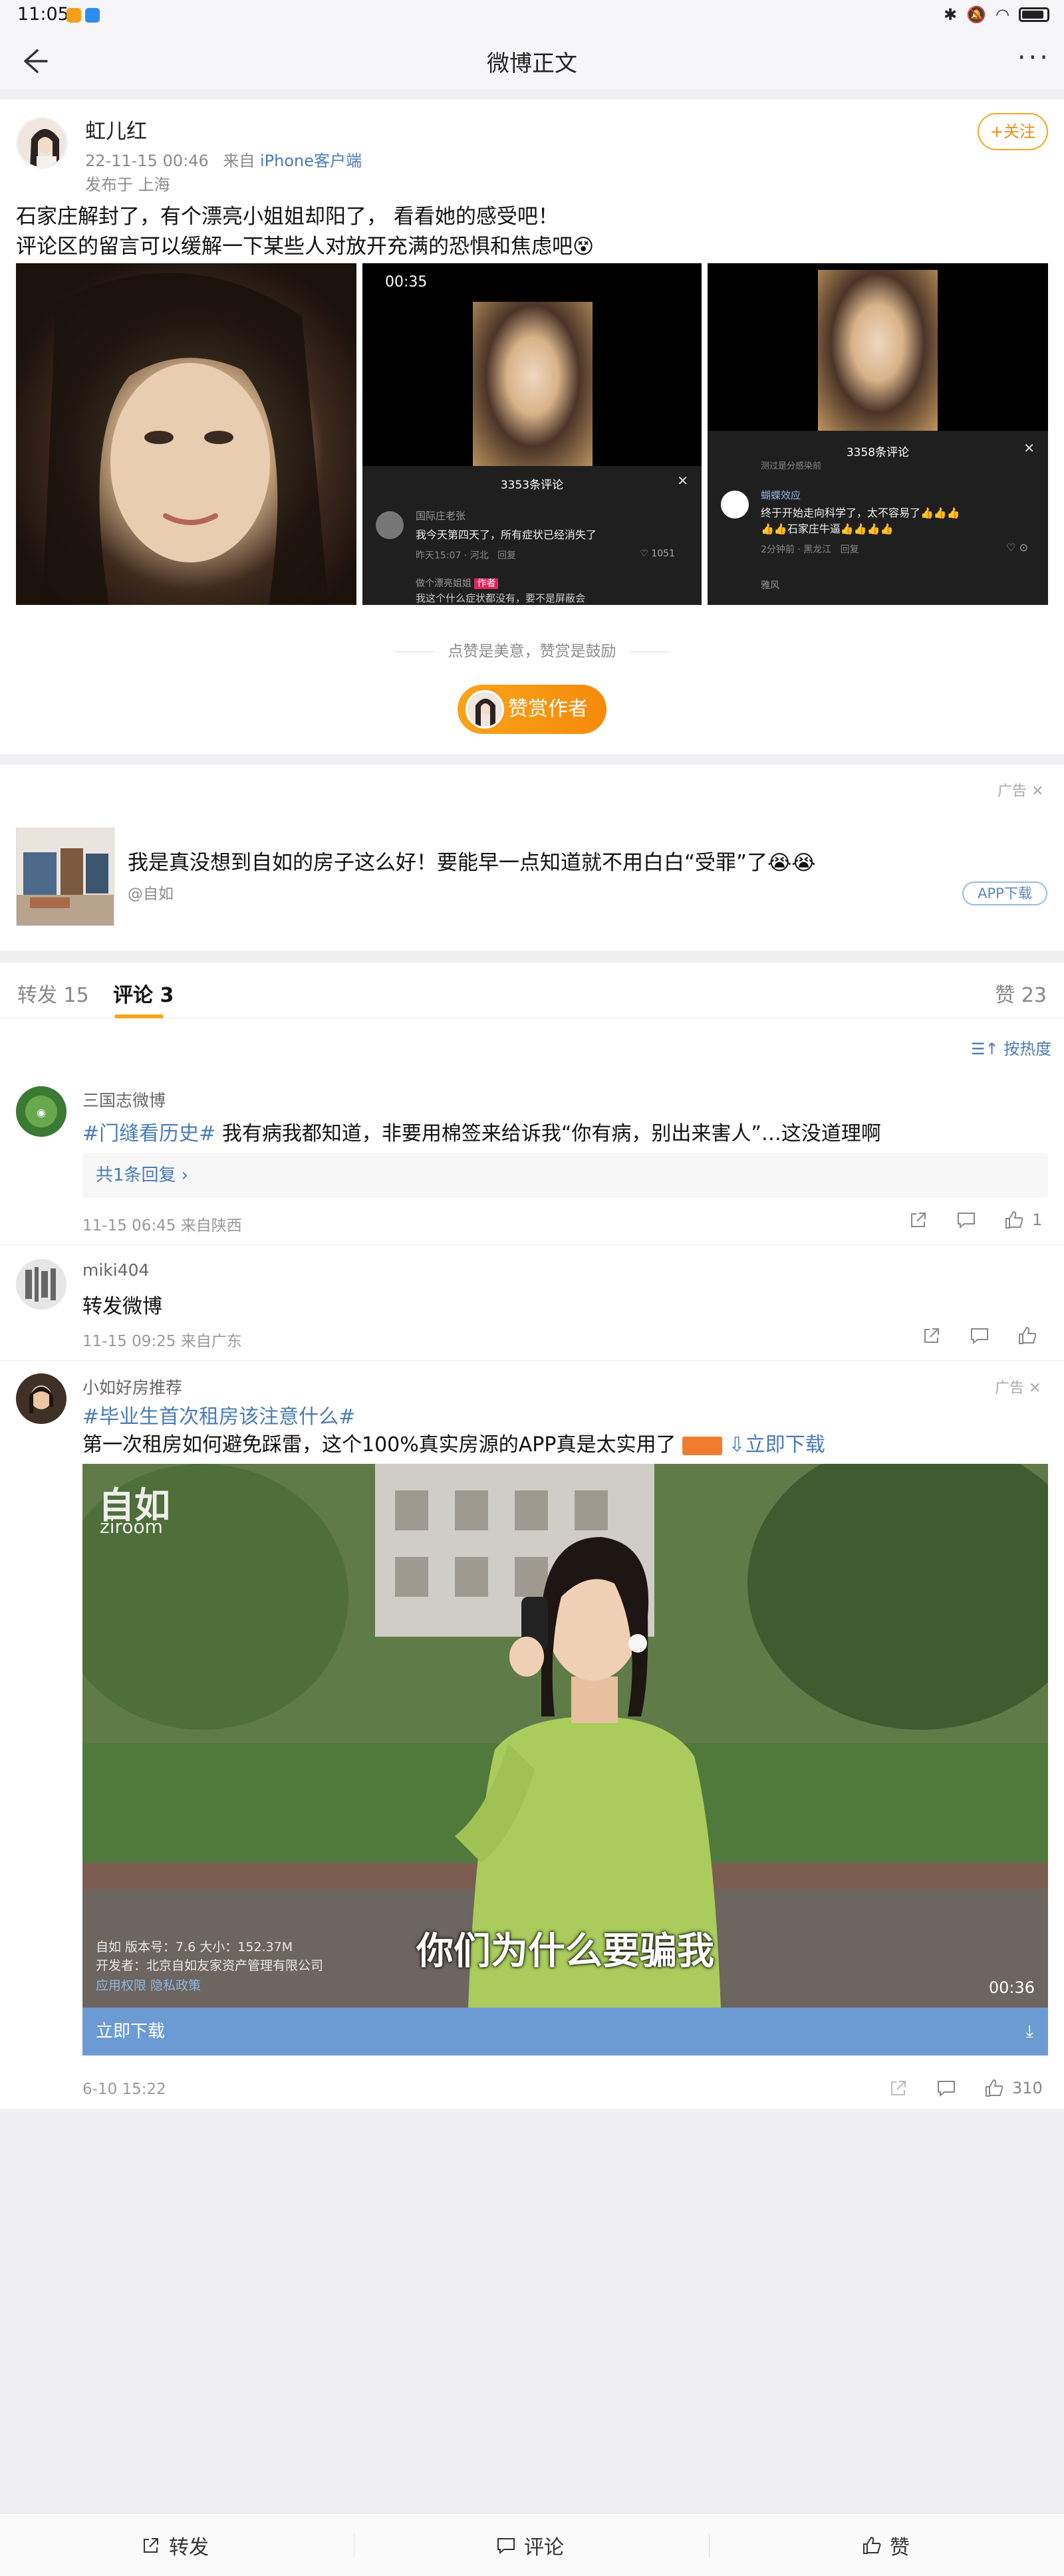  What do you see at coordinates (1013, 131) in the screenshot?
I see `follow-button: +关注` at bounding box center [1013, 131].